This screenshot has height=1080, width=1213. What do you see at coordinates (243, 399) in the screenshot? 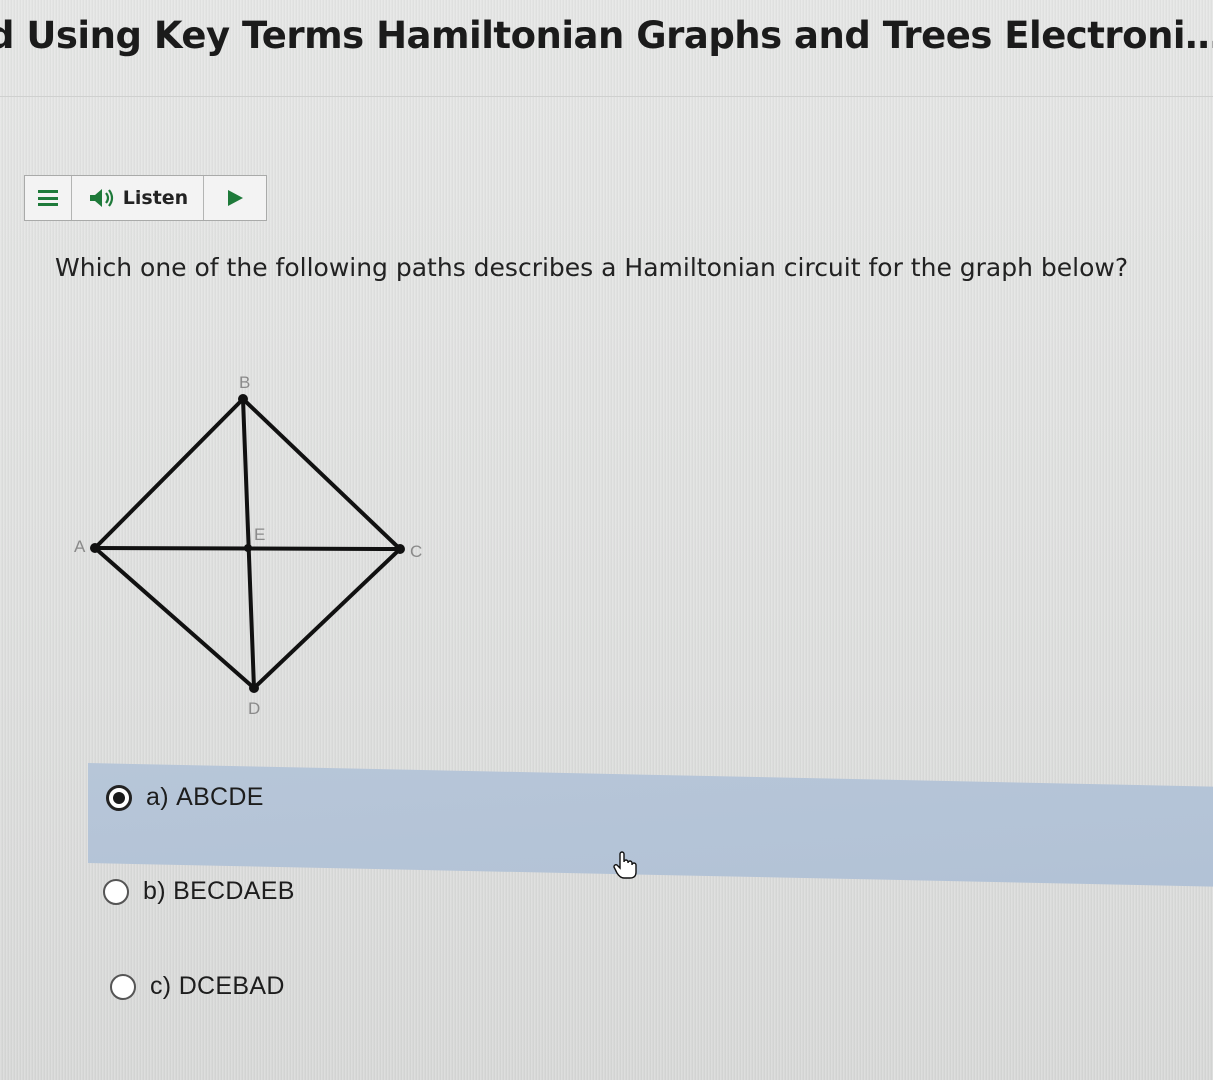
I see `graph-vertex-b` at bounding box center [243, 399].